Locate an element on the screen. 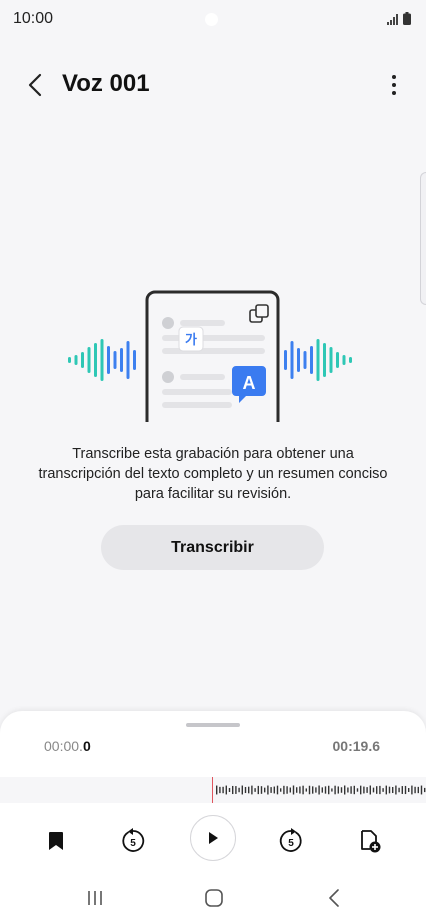  back-button is located at coordinates (35, 85).